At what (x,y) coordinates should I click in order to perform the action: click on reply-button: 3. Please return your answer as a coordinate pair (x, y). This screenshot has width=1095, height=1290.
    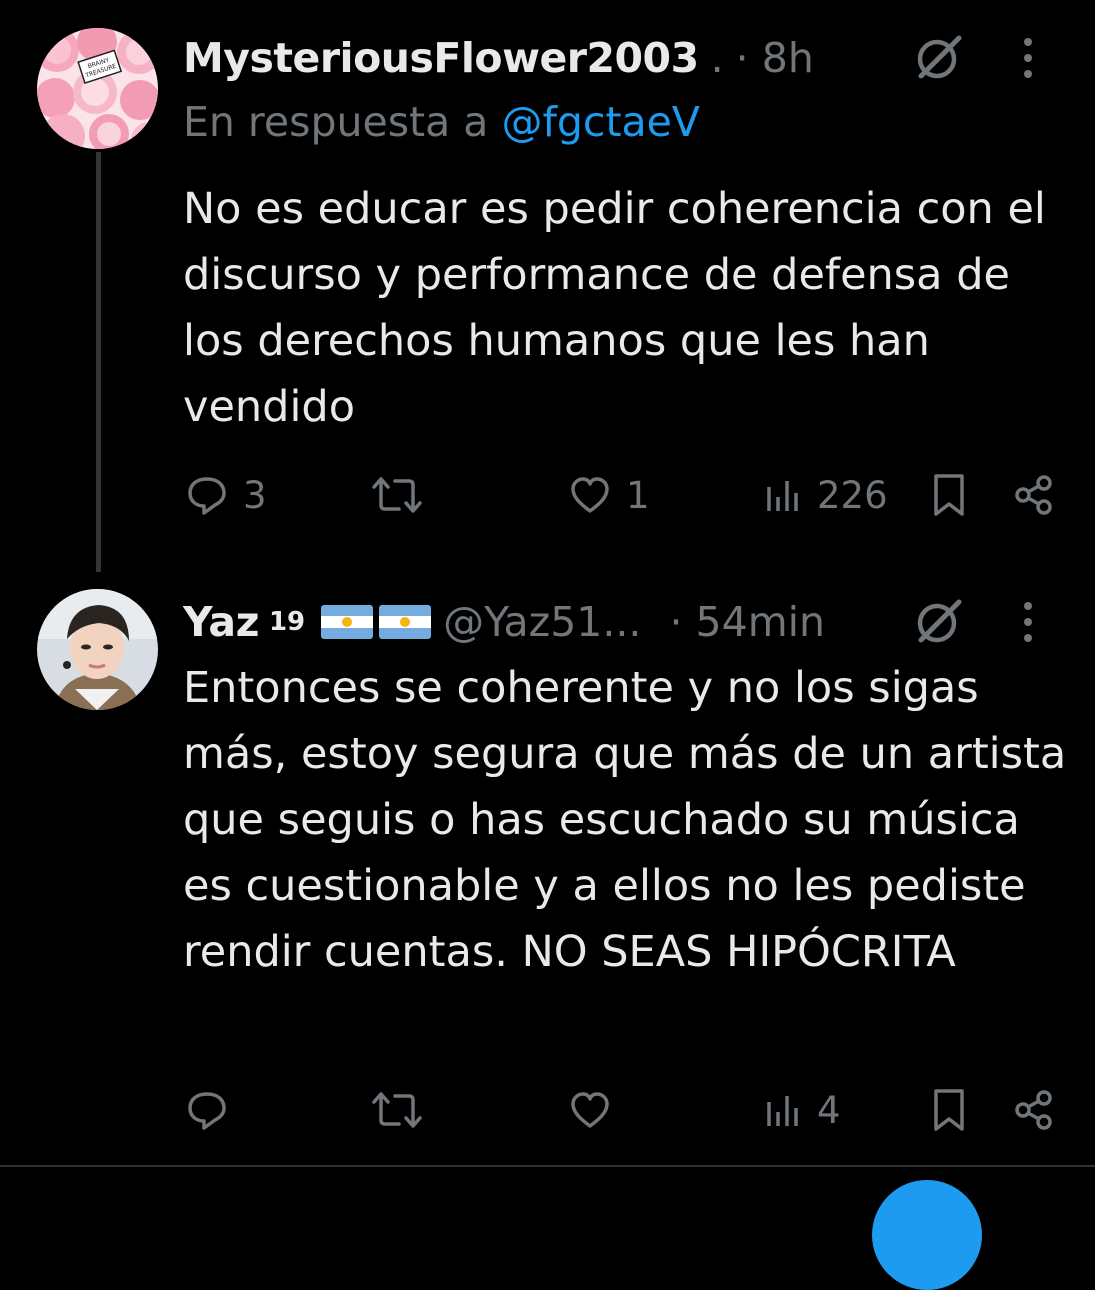
    Looking at the image, I should click on (226, 495).